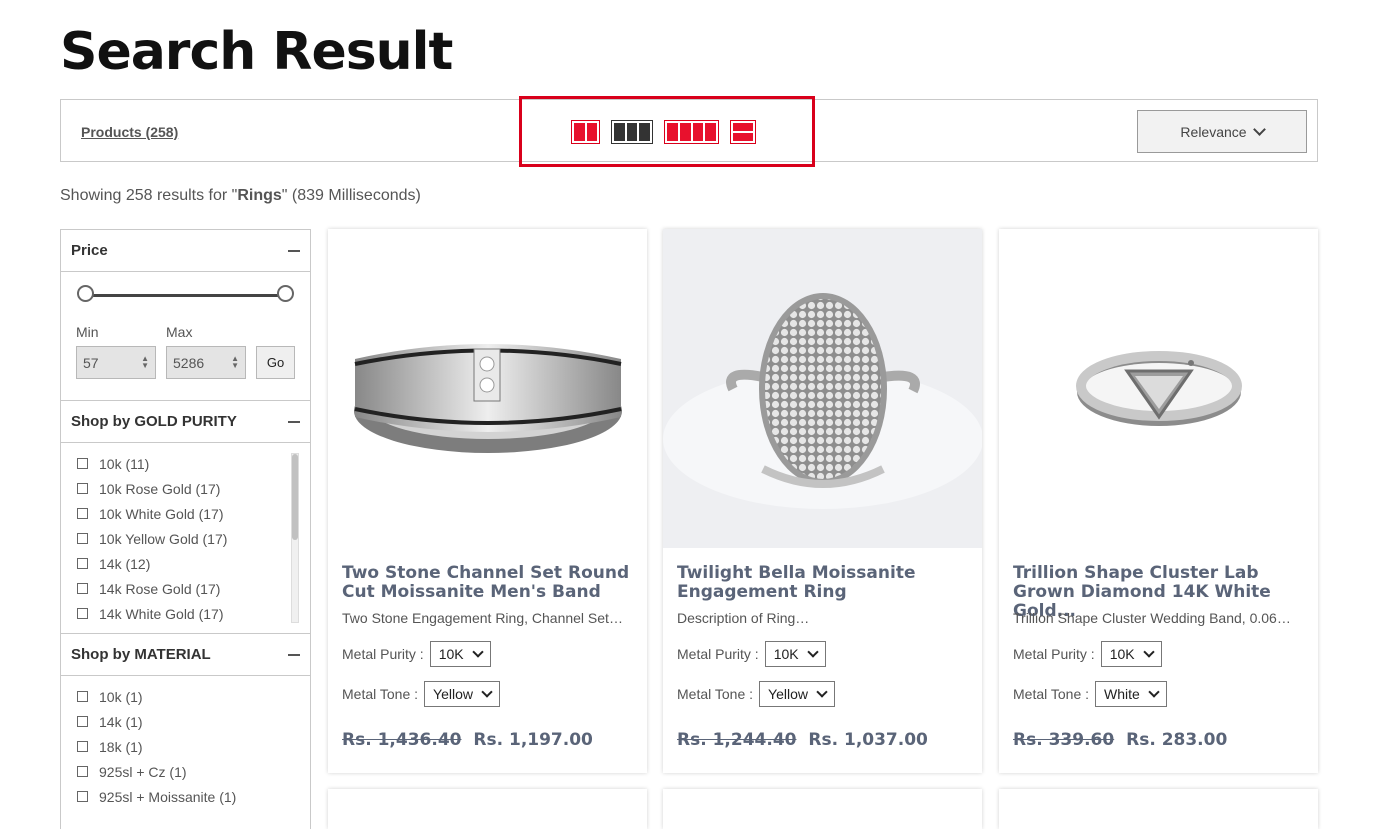 The image size is (1382, 829). Describe the element at coordinates (351, 195) in the screenshot. I see `results-suffix: " (839 Milliseconds)` at that location.